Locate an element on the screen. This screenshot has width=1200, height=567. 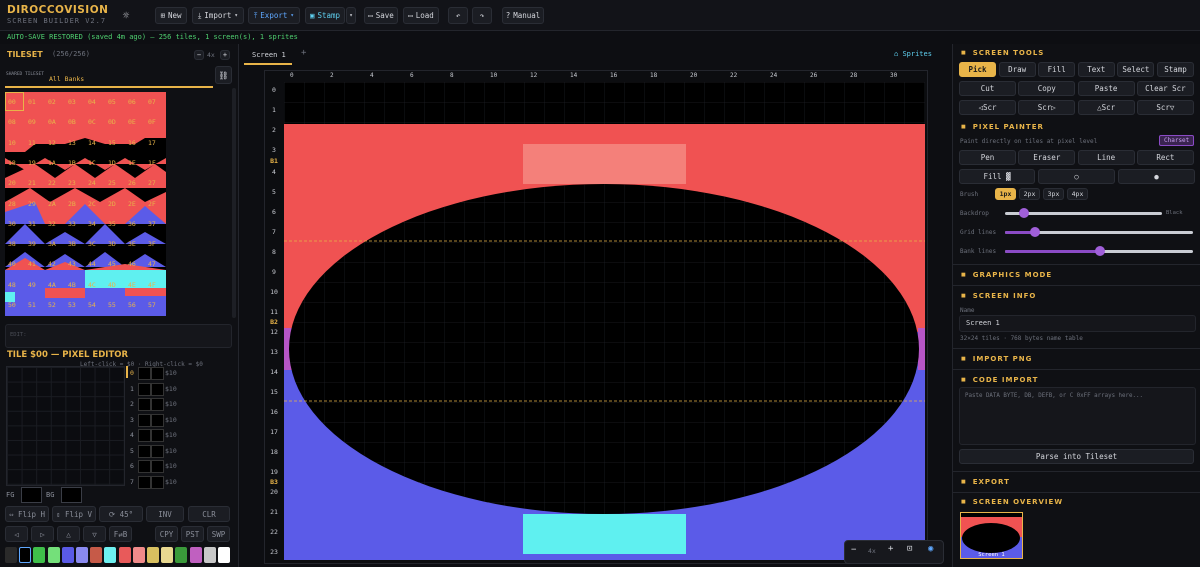
fit-button: ⊡ is located at coordinates (909, 549).